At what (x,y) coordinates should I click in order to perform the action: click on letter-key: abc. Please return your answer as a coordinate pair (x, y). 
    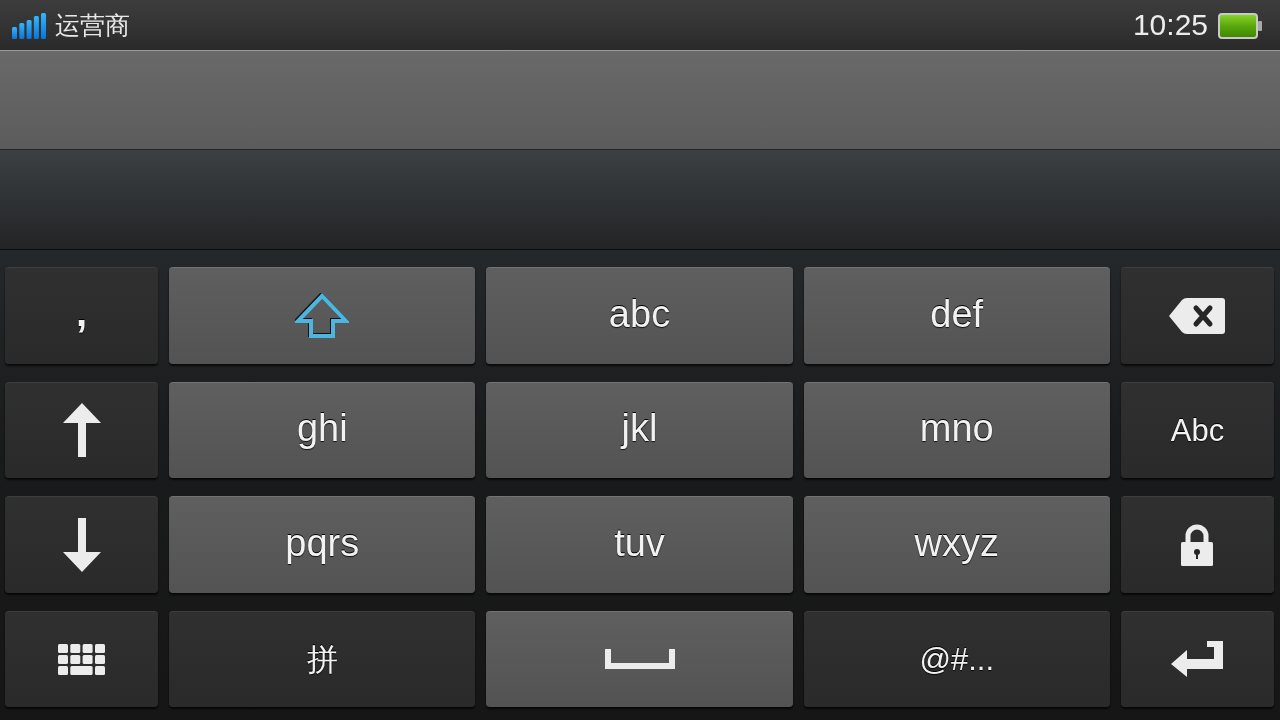
    Looking at the image, I should click on (639, 315).